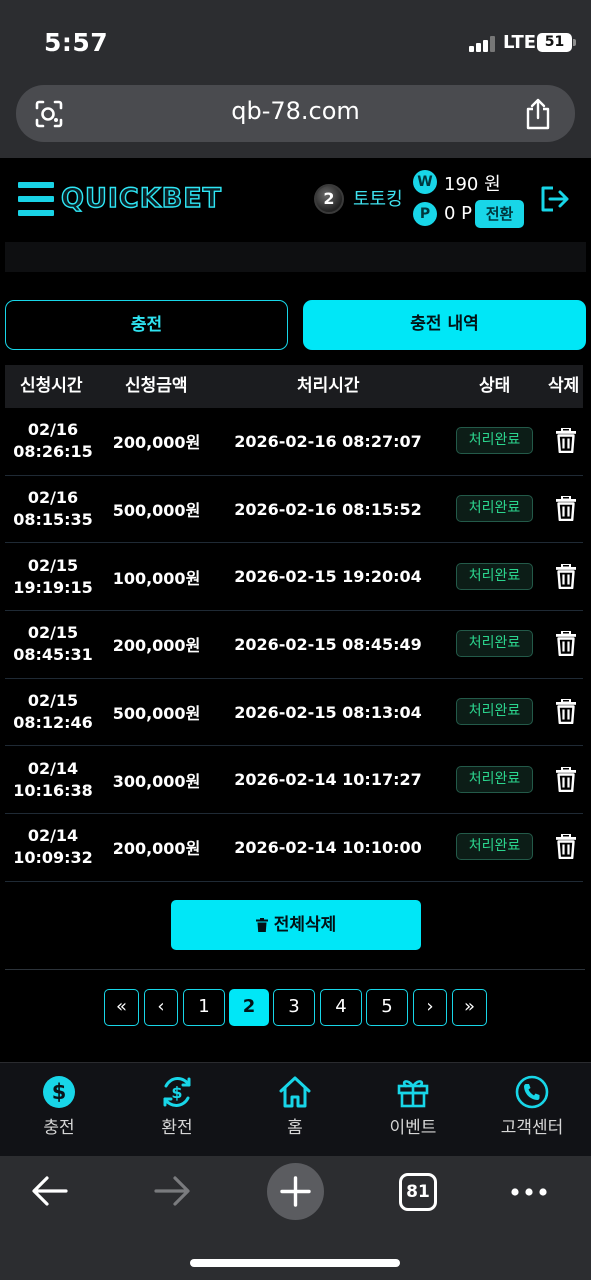 The width and height of the screenshot is (591, 1280). What do you see at coordinates (532, 1128) in the screenshot?
I see `nav-label: 고객센터` at bounding box center [532, 1128].